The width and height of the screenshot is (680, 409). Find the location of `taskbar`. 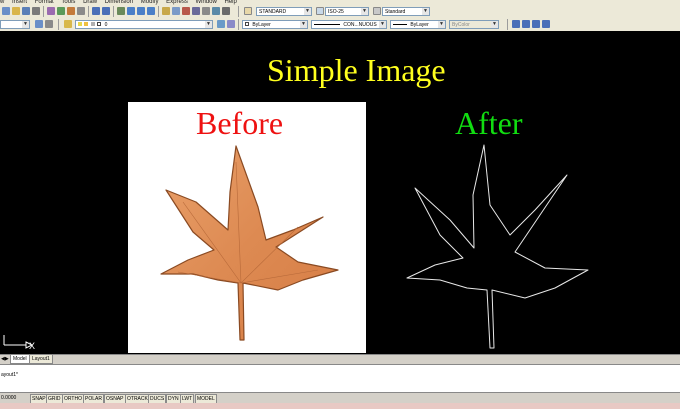

taskbar is located at coordinates (340, 406).